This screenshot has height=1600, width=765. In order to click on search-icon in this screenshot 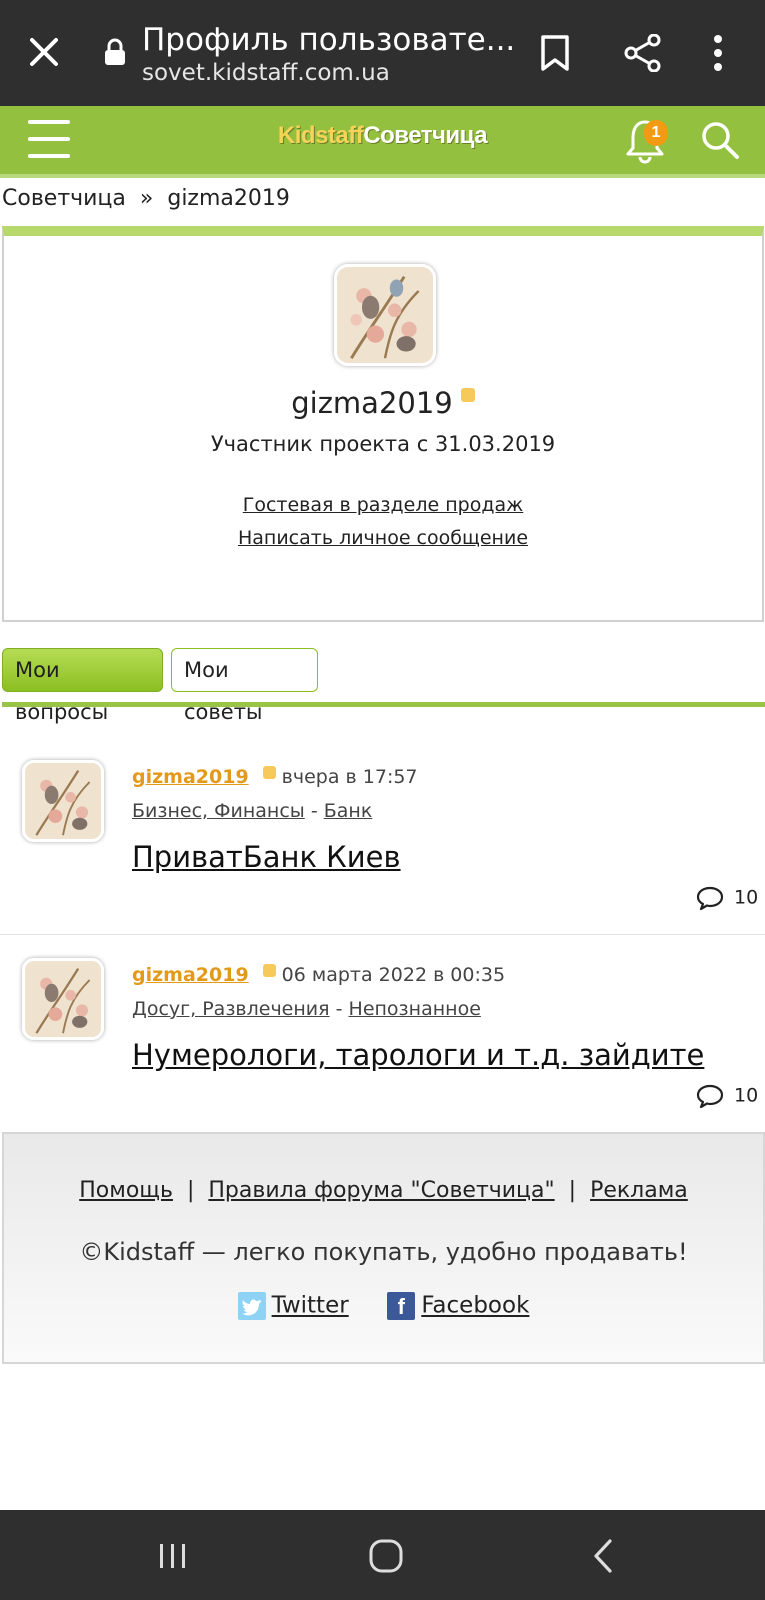, I will do `click(720, 140)`.